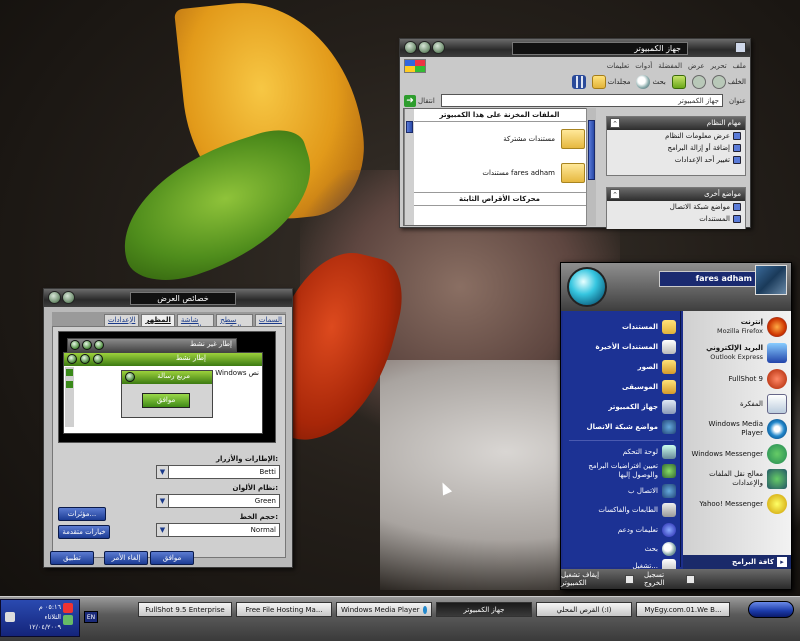 This screenshot has width=800, height=641. I want to click on taskbar-button-media-player: Windows Media Player, so click(384, 609).